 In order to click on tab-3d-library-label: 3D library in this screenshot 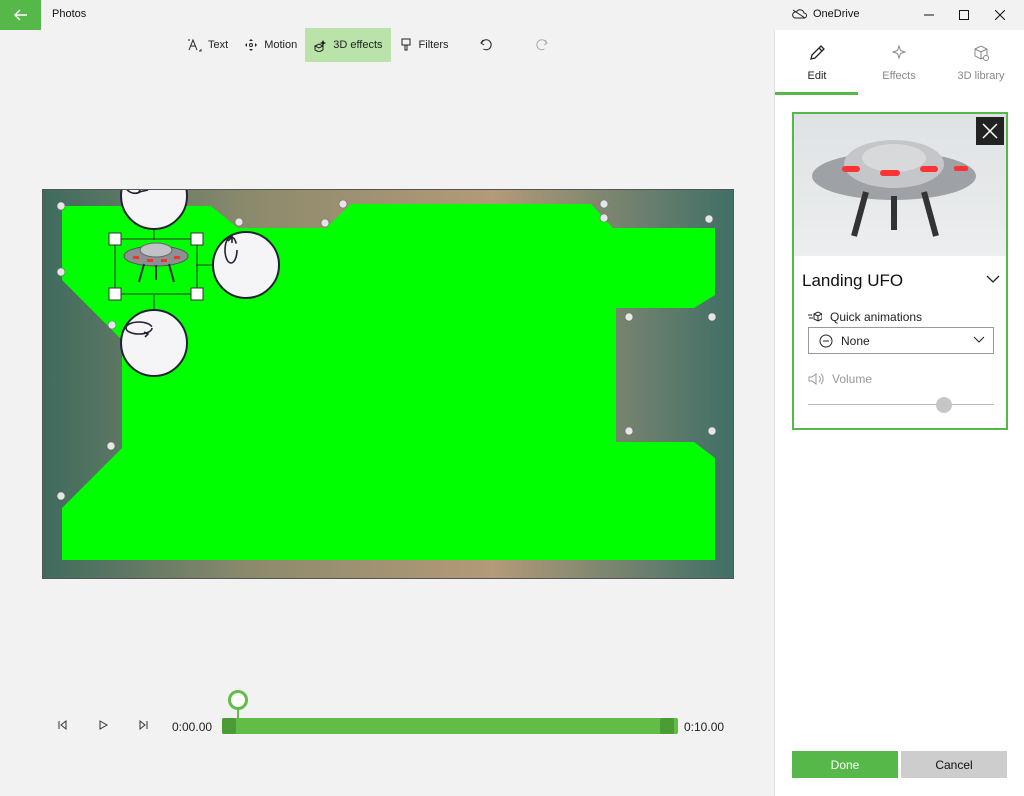, I will do `click(981, 76)`.